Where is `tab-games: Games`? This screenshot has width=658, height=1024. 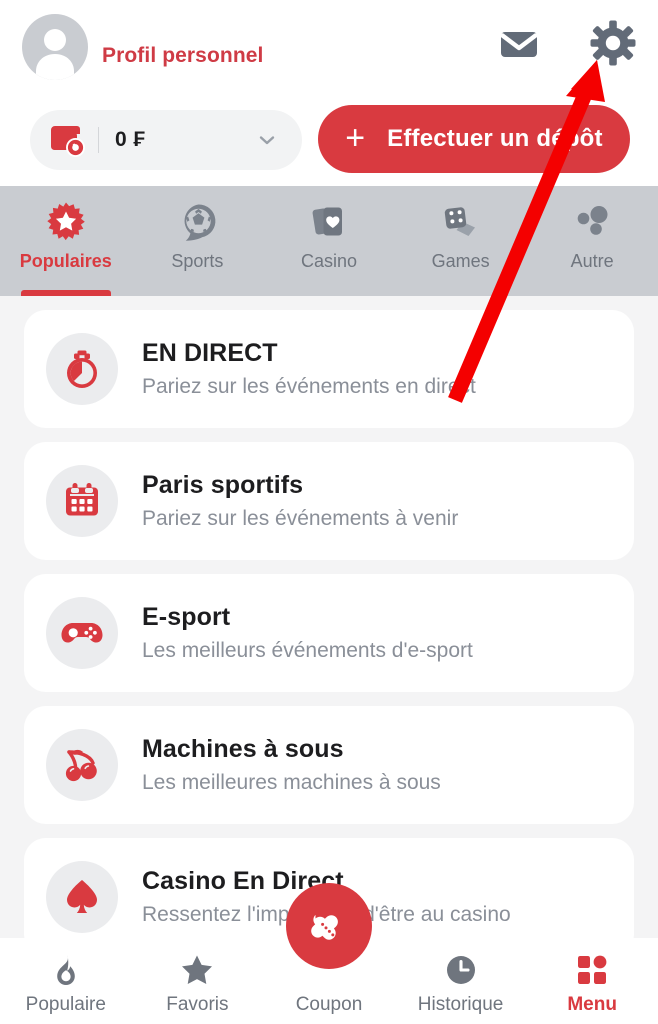 tab-games: Games is located at coordinates (461, 241).